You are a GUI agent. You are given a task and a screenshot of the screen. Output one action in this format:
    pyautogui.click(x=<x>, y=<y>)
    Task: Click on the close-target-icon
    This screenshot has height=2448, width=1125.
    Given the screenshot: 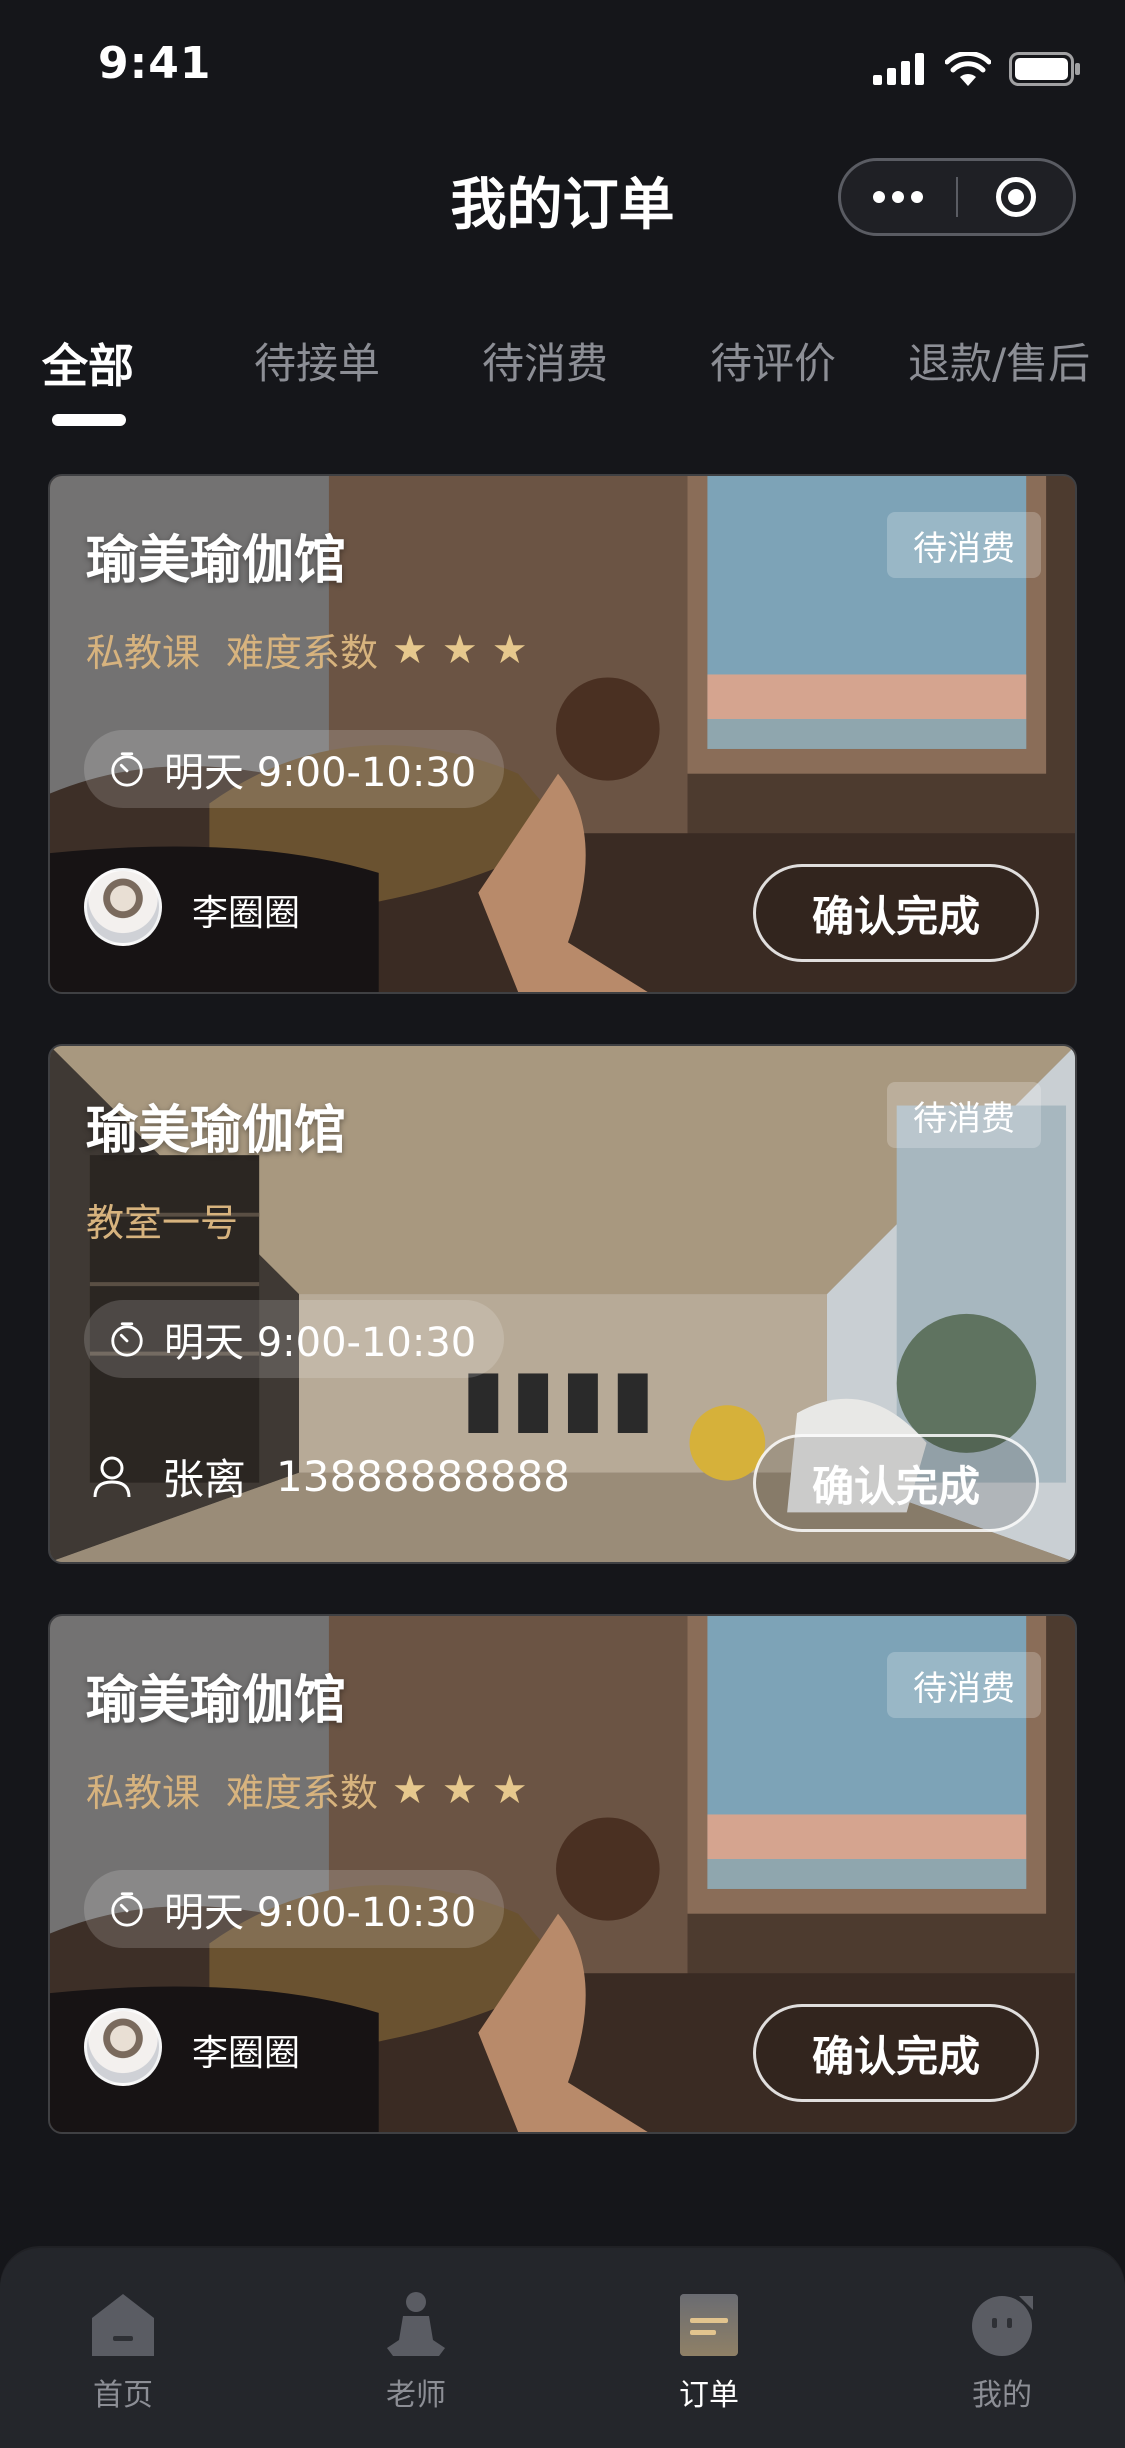 What is the action you would take?
    pyautogui.click(x=1015, y=197)
    